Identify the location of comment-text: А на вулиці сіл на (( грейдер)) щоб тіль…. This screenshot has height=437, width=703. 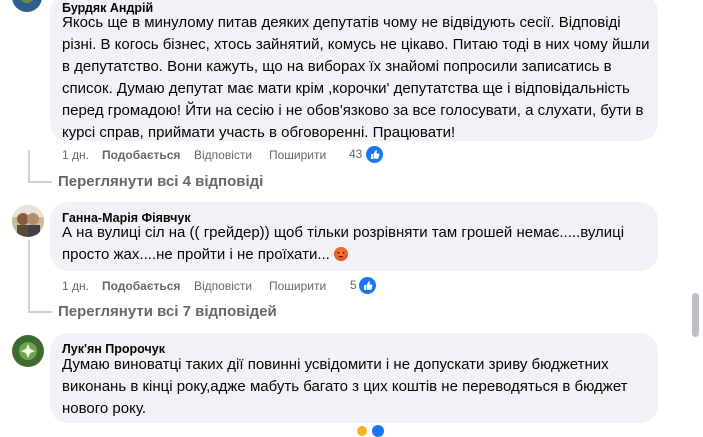
(343, 244).